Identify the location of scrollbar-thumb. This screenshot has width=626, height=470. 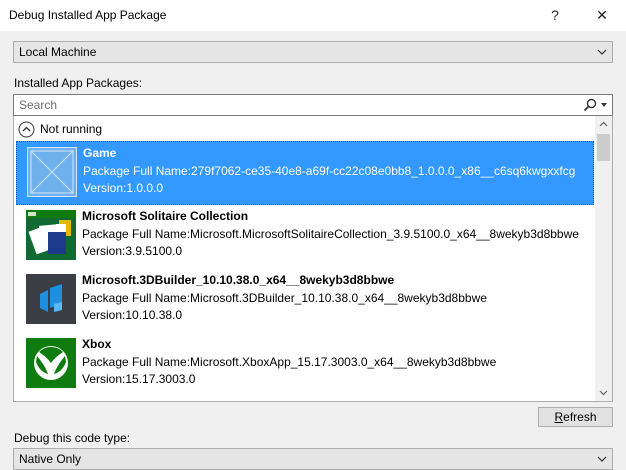
(603, 147).